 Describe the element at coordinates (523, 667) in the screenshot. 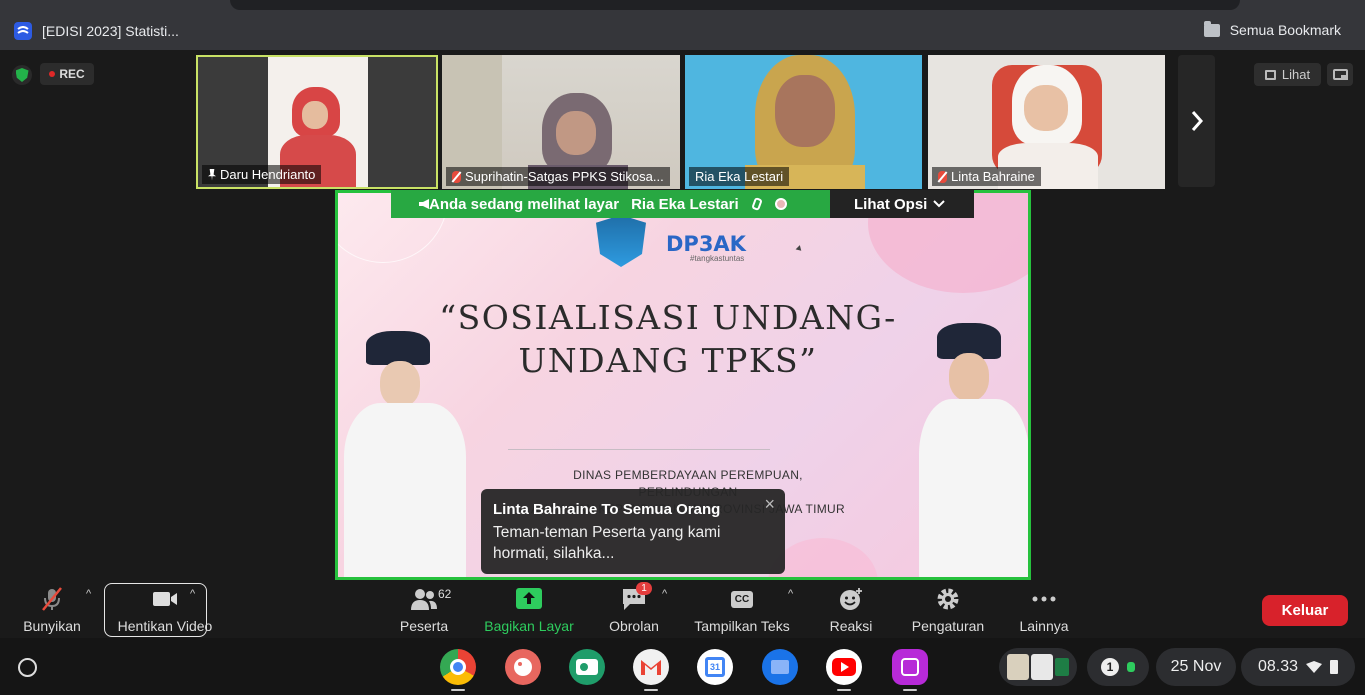

I see `canvas-icon` at that location.